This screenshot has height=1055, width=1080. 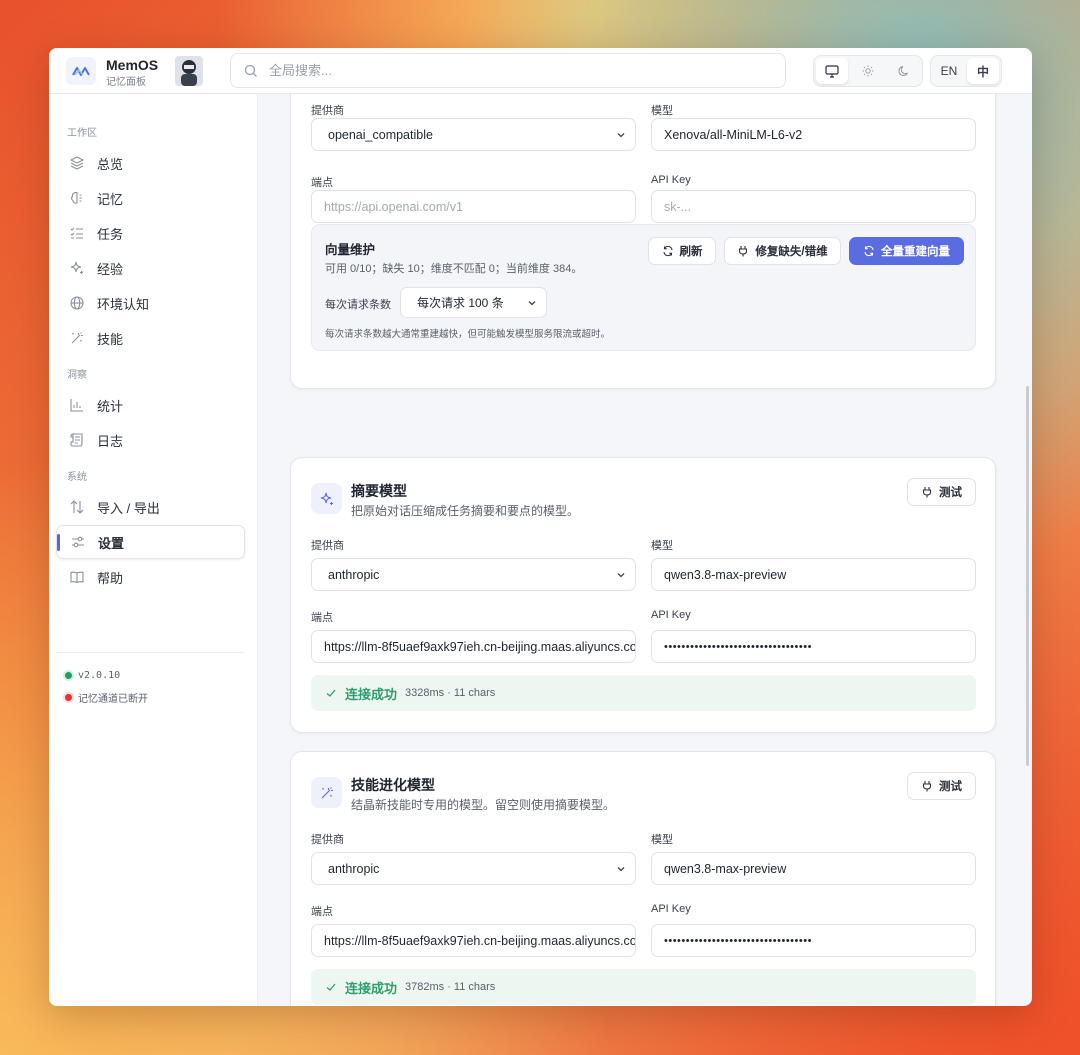 What do you see at coordinates (68, 697) in the screenshot?
I see `status-dot-error` at bounding box center [68, 697].